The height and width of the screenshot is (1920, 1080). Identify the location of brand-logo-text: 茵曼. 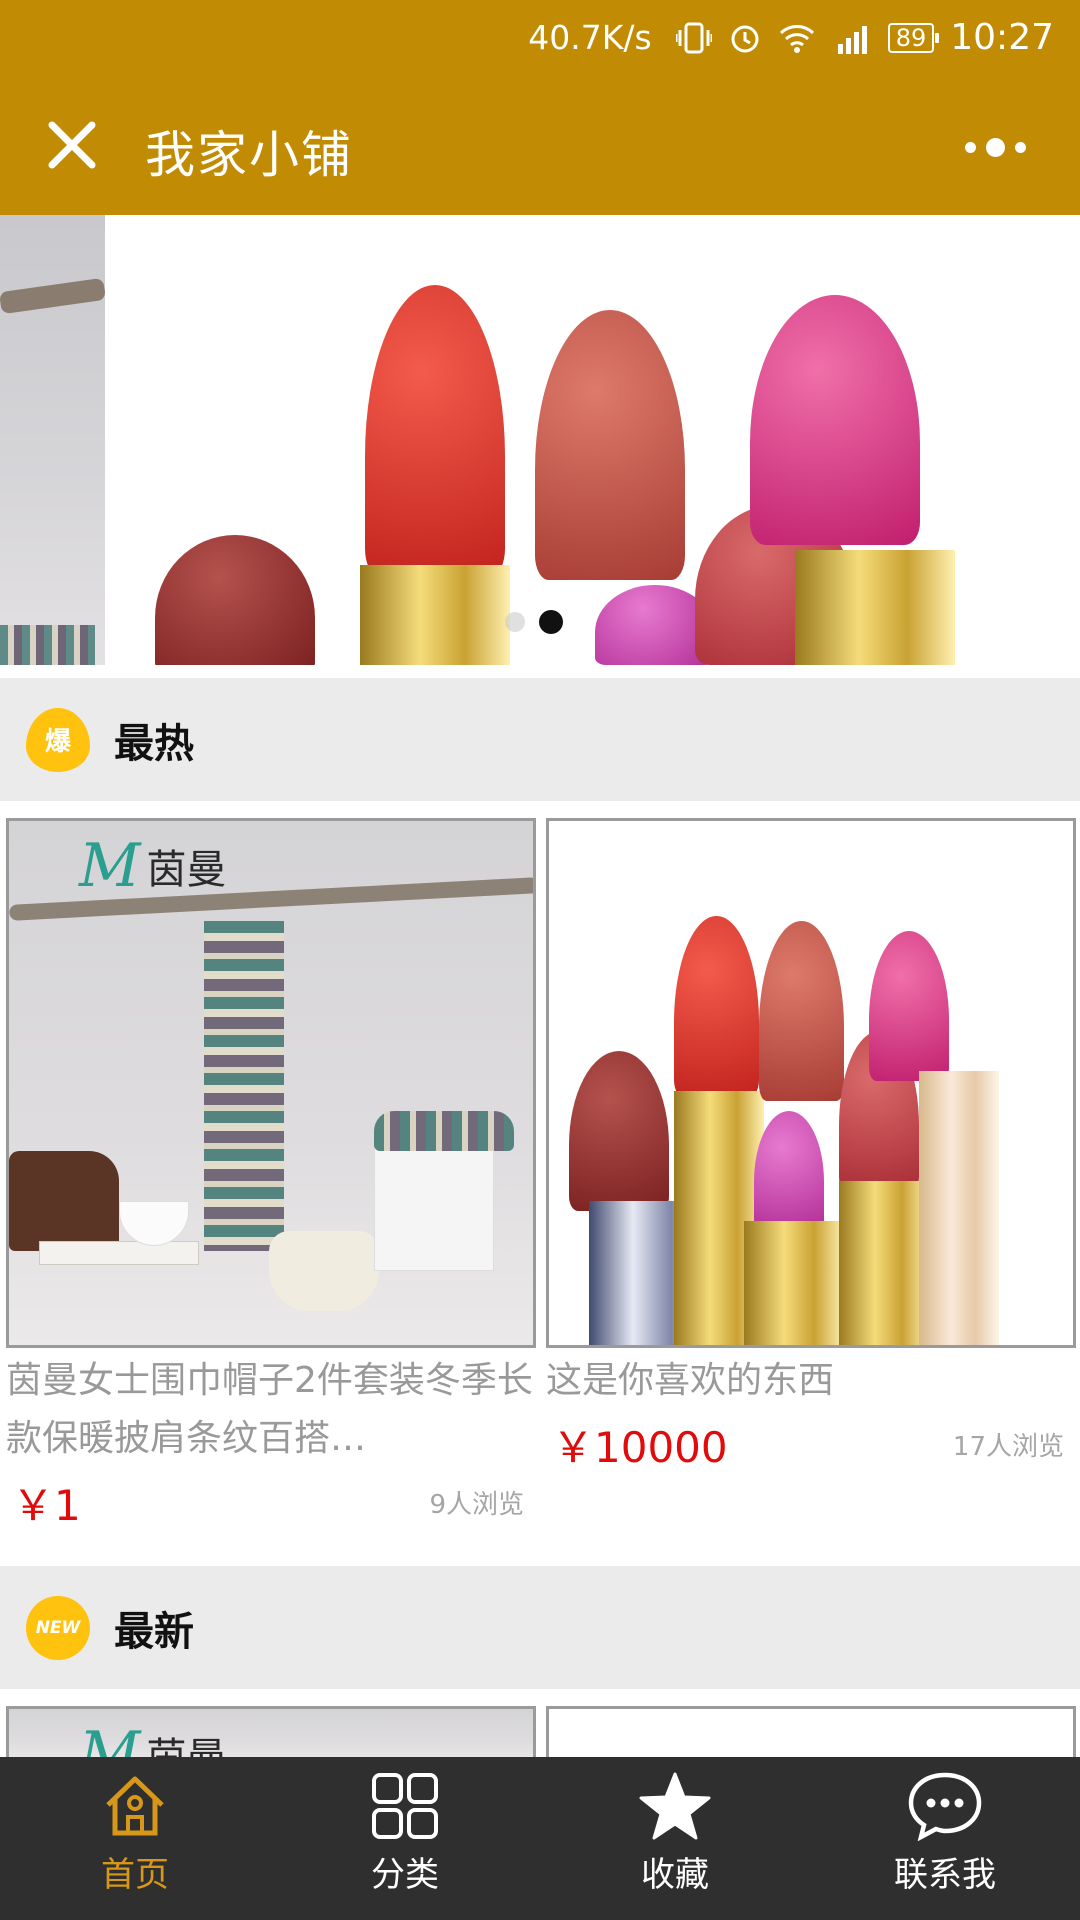
(186, 870).